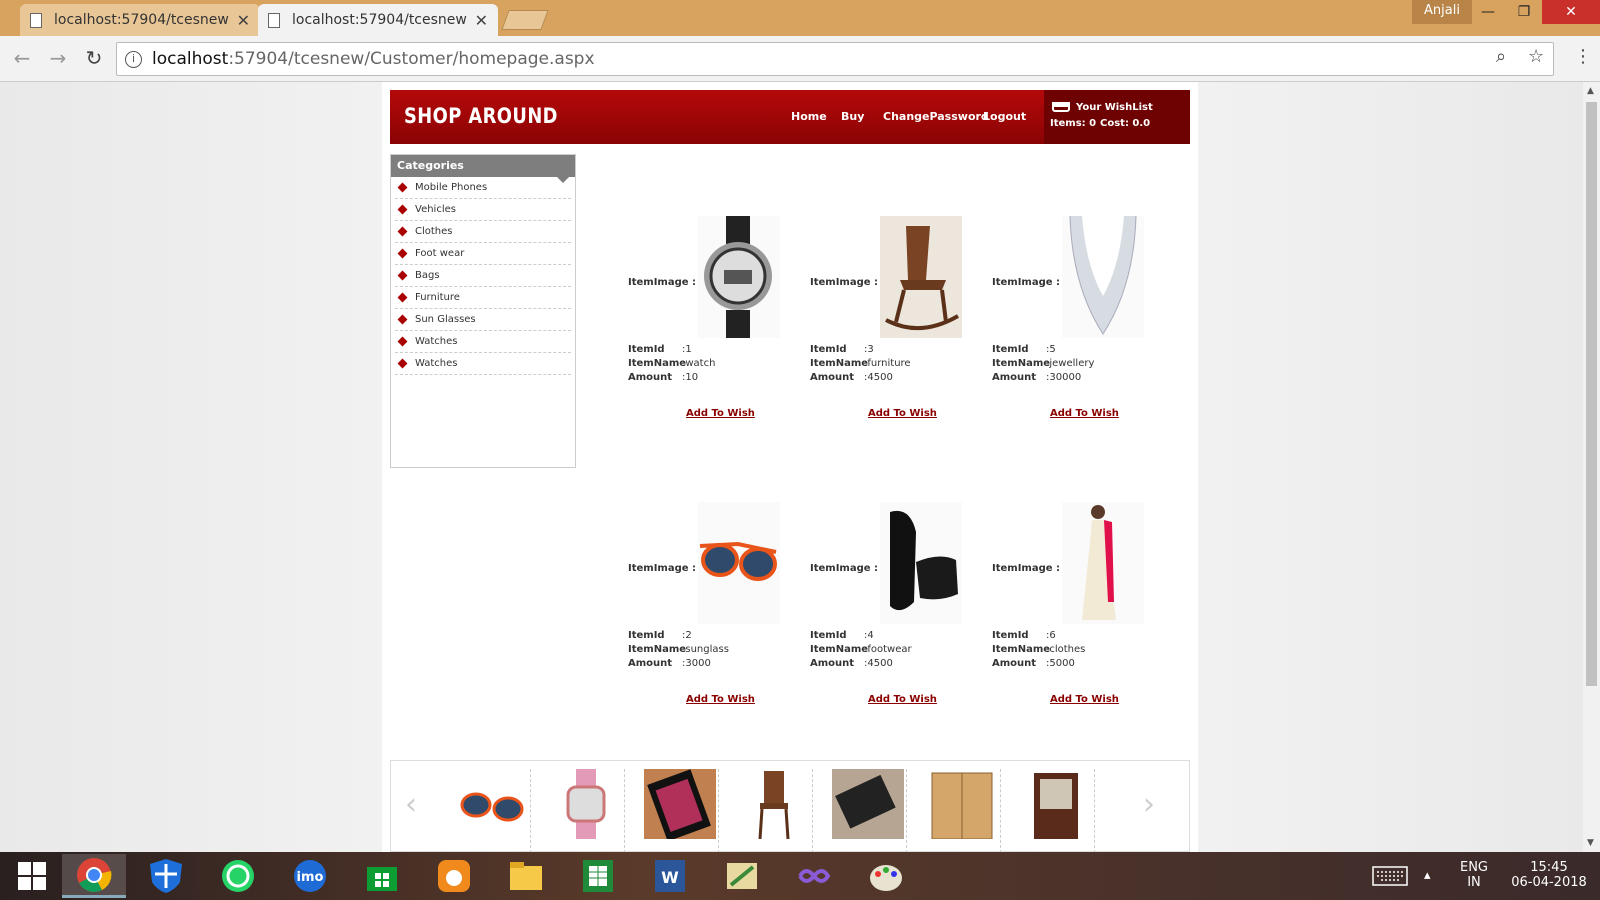 Image resolution: width=1600 pixels, height=900 pixels. What do you see at coordinates (166, 876) in the screenshot?
I see `defender-icon` at bounding box center [166, 876].